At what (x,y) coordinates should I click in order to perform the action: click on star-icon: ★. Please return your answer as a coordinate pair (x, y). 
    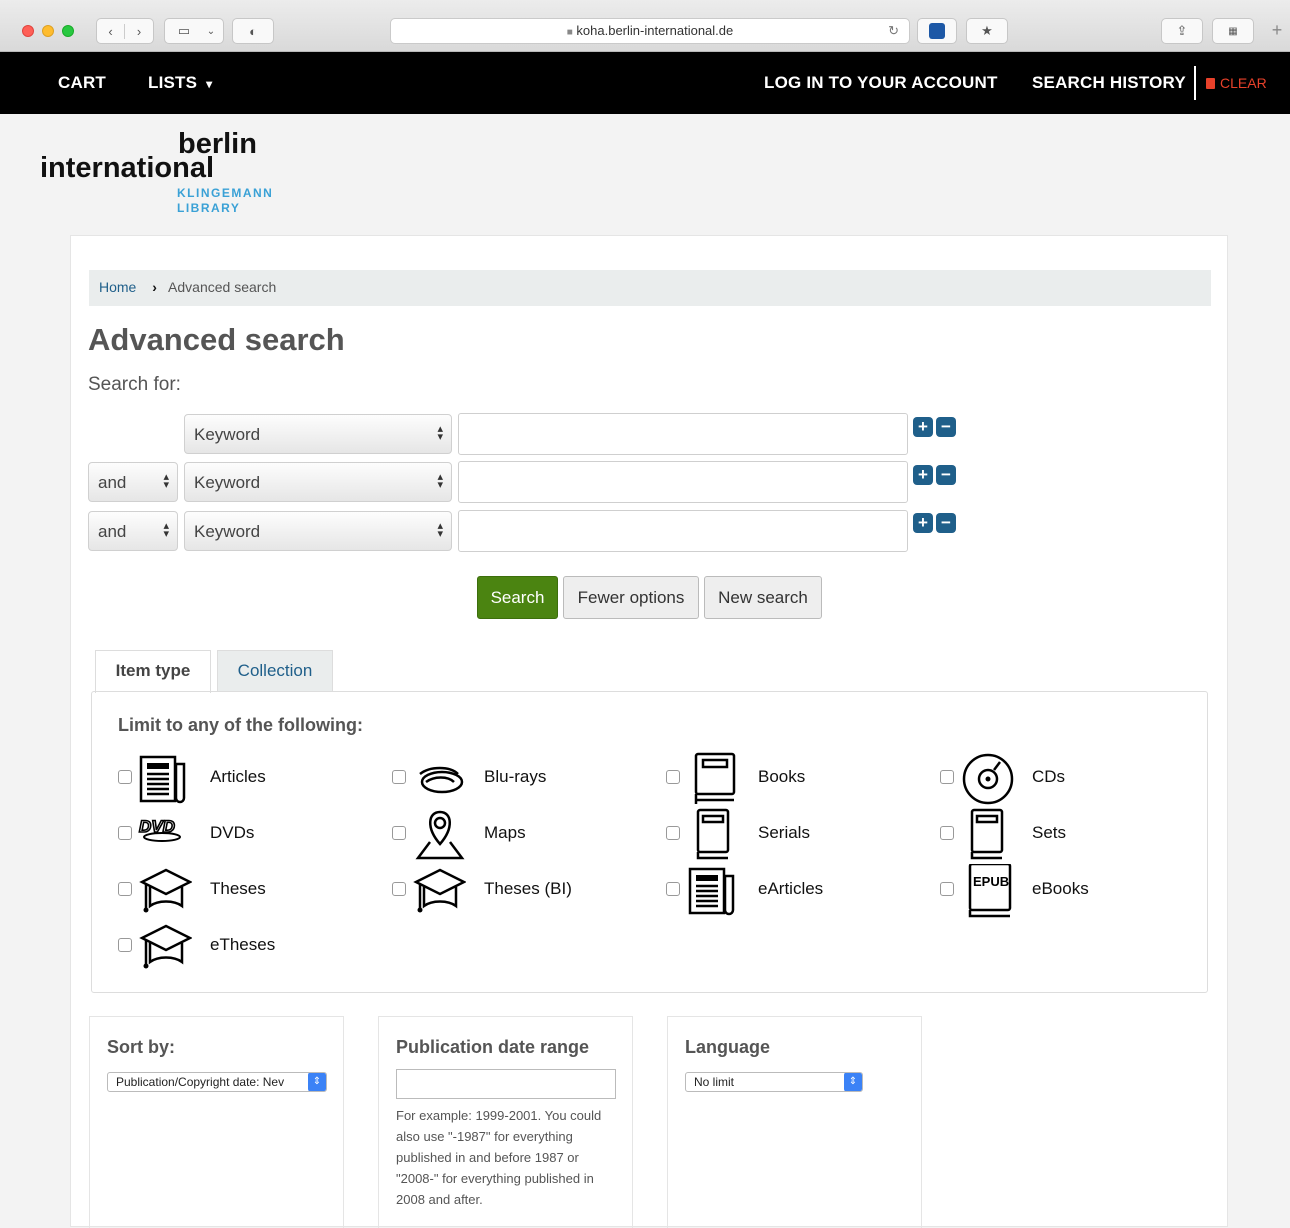
    Looking at the image, I should click on (987, 30).